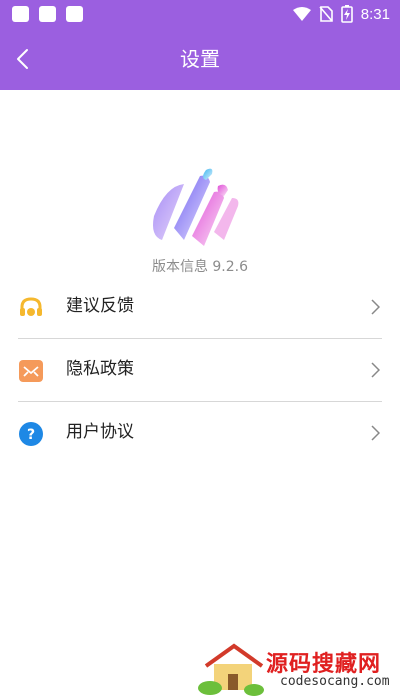 This screenshot has width=400, height=700. Describe the element at coordinates (31, 306) in the screenshot. I see `headset-icon` at that location.